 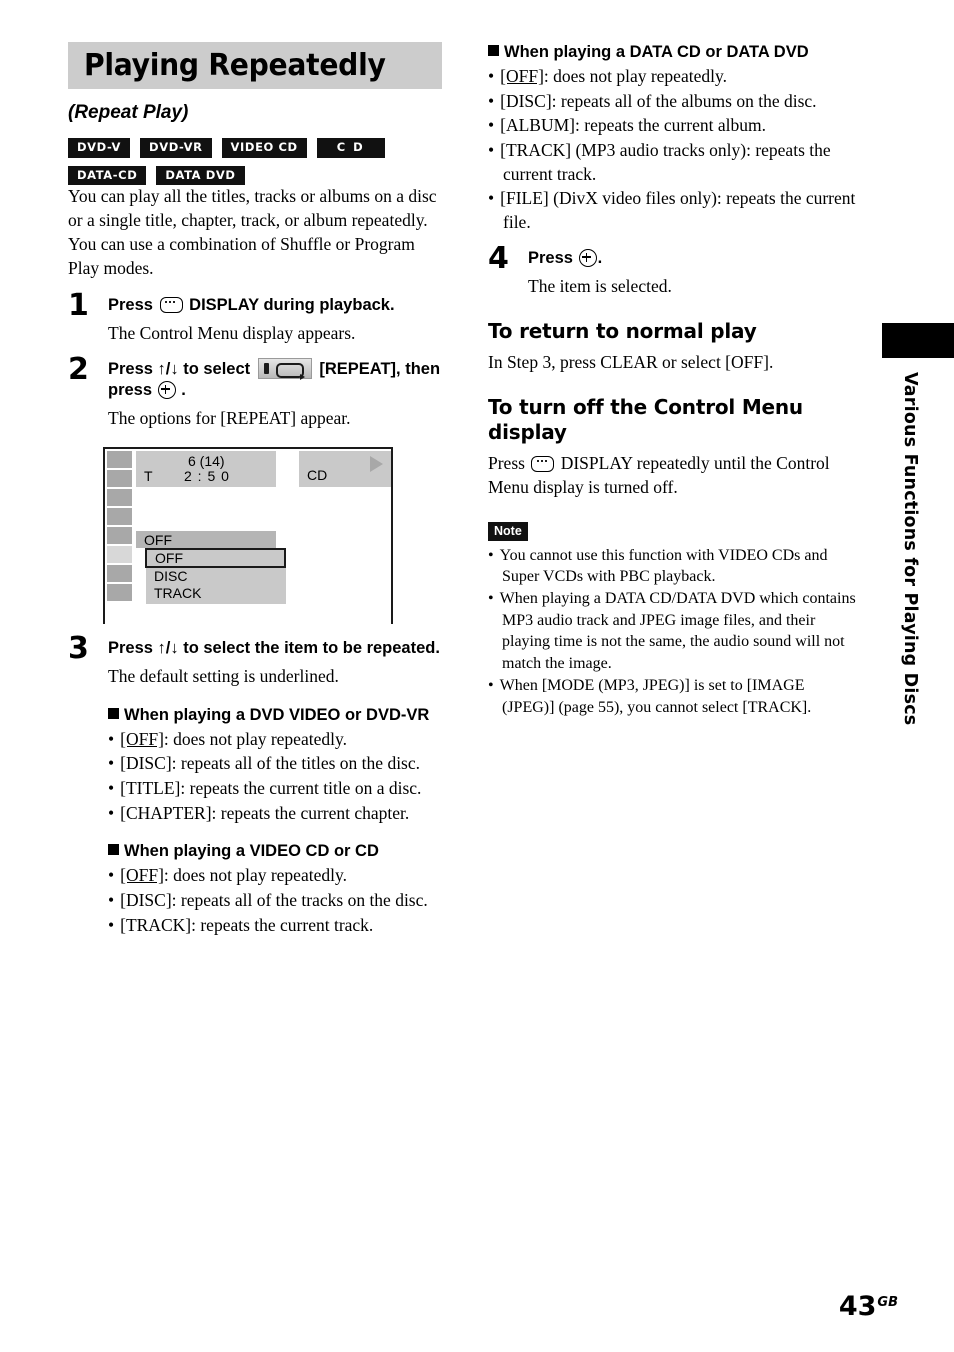 I want to click on chapter-thumb-tab, so click(x=918, y=340).